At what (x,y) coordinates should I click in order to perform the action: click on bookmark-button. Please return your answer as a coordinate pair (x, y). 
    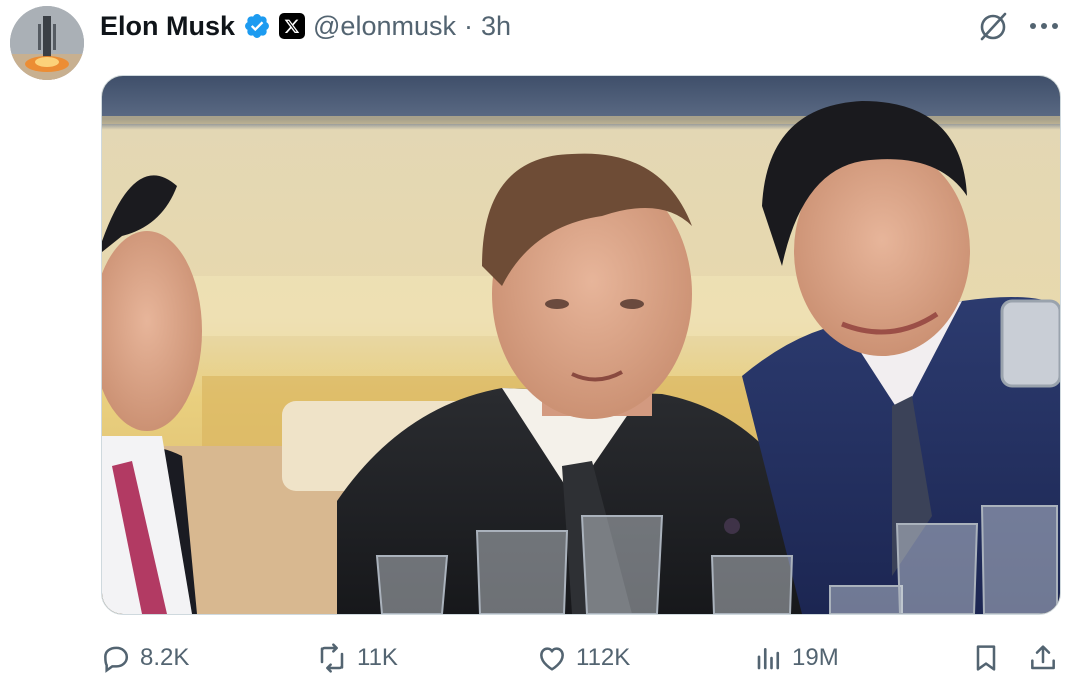
    Looking at the image, I should click on (986, 658).